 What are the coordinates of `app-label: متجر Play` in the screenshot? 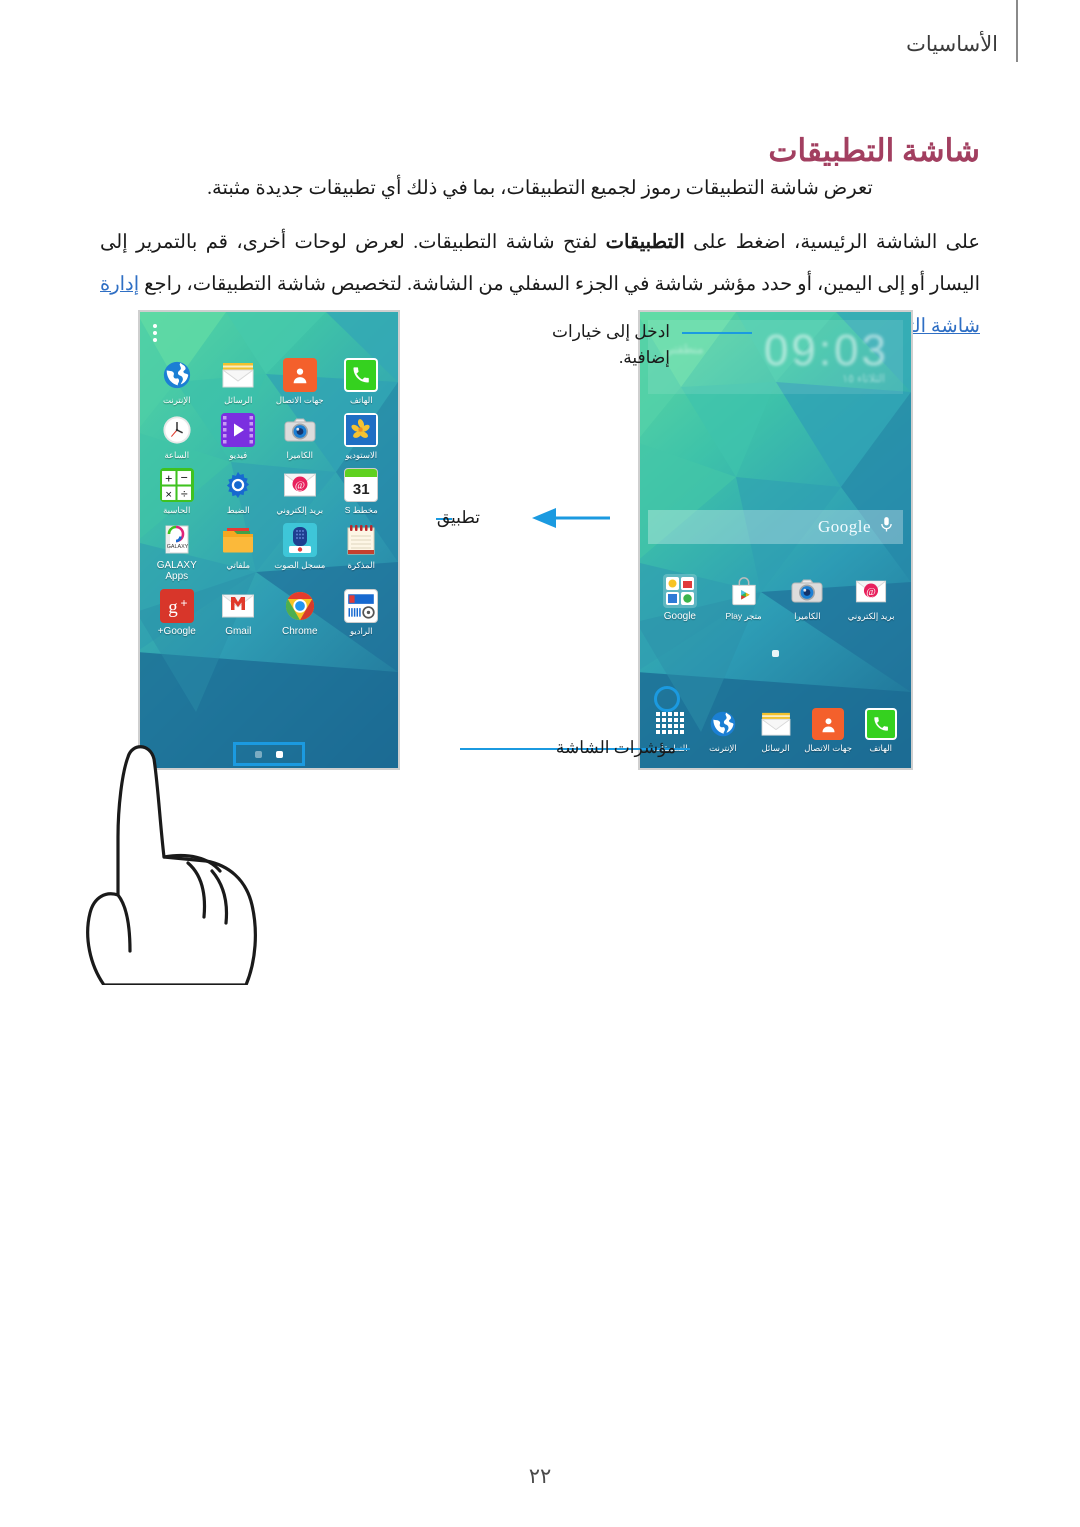 It's located at (743, 616).